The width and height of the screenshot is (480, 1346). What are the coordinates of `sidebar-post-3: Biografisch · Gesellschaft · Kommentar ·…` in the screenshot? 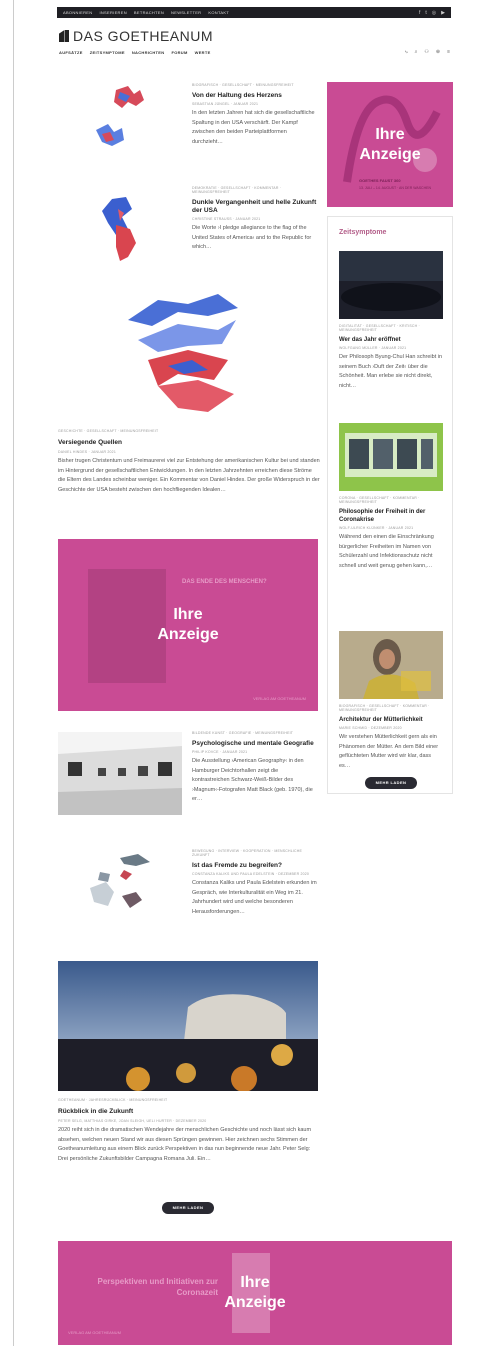 It's located at (391, 701).